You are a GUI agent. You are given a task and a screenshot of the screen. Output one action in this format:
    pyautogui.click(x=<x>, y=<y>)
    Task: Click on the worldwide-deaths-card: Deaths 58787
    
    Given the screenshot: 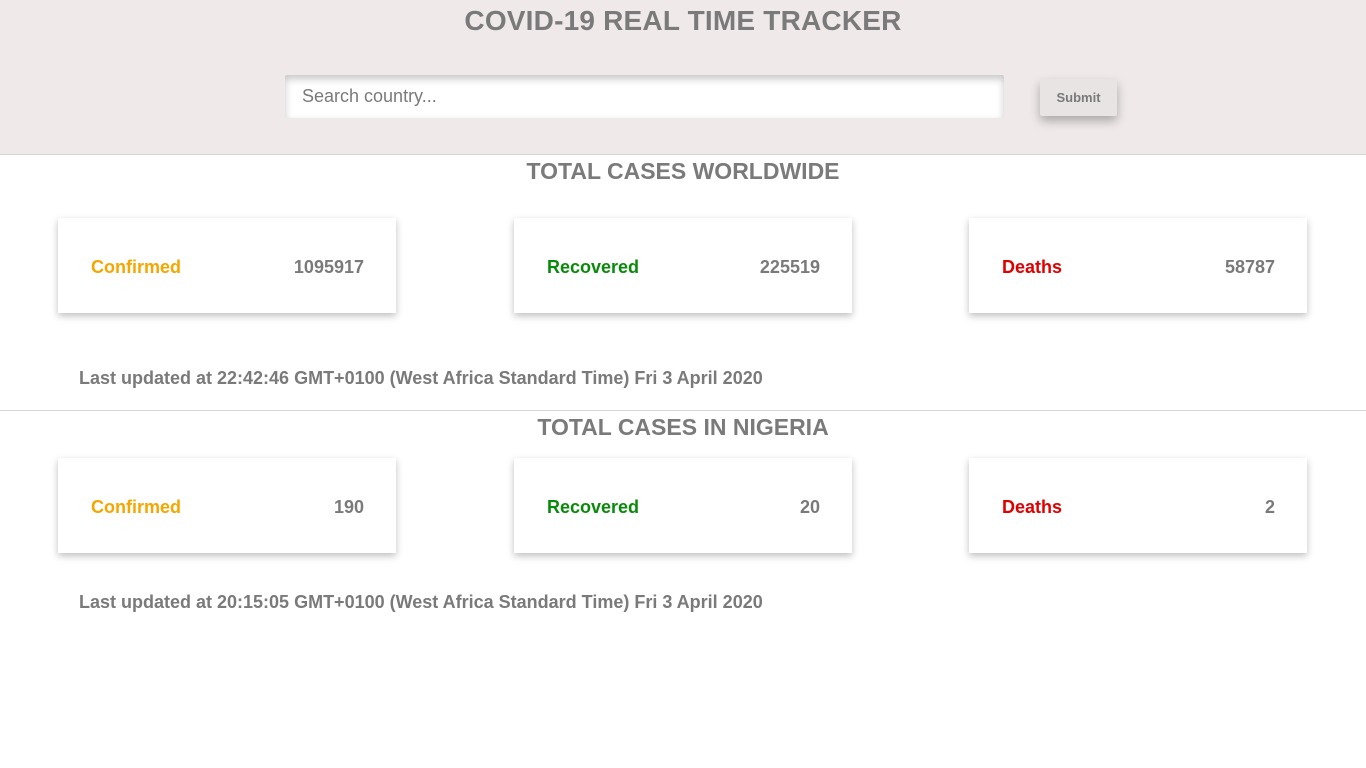 What is the action you would take?
    pyautogui.click(x=1138, y=265)
    